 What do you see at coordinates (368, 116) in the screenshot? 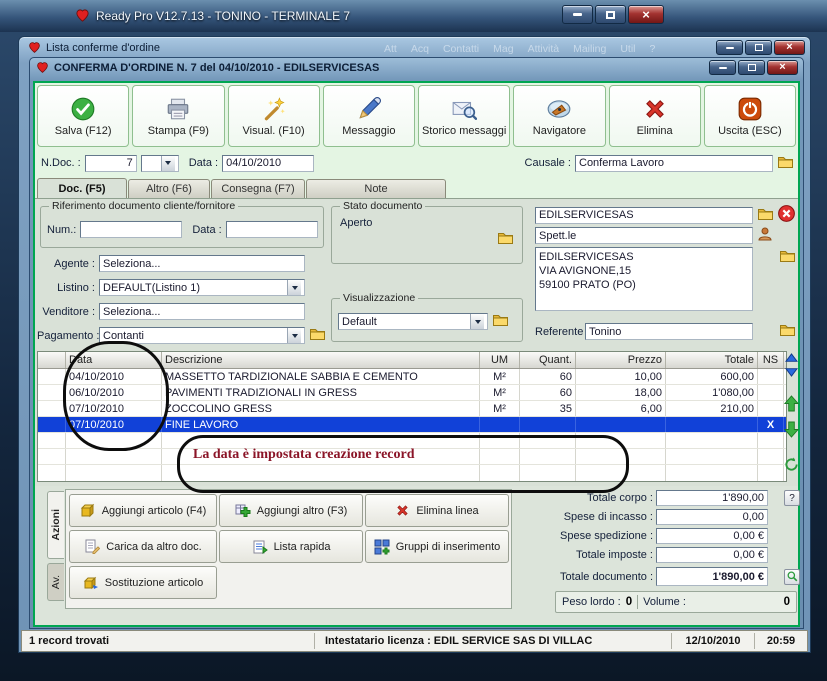
I see `message-button: Messaggio` at bounding box center [368, 116].